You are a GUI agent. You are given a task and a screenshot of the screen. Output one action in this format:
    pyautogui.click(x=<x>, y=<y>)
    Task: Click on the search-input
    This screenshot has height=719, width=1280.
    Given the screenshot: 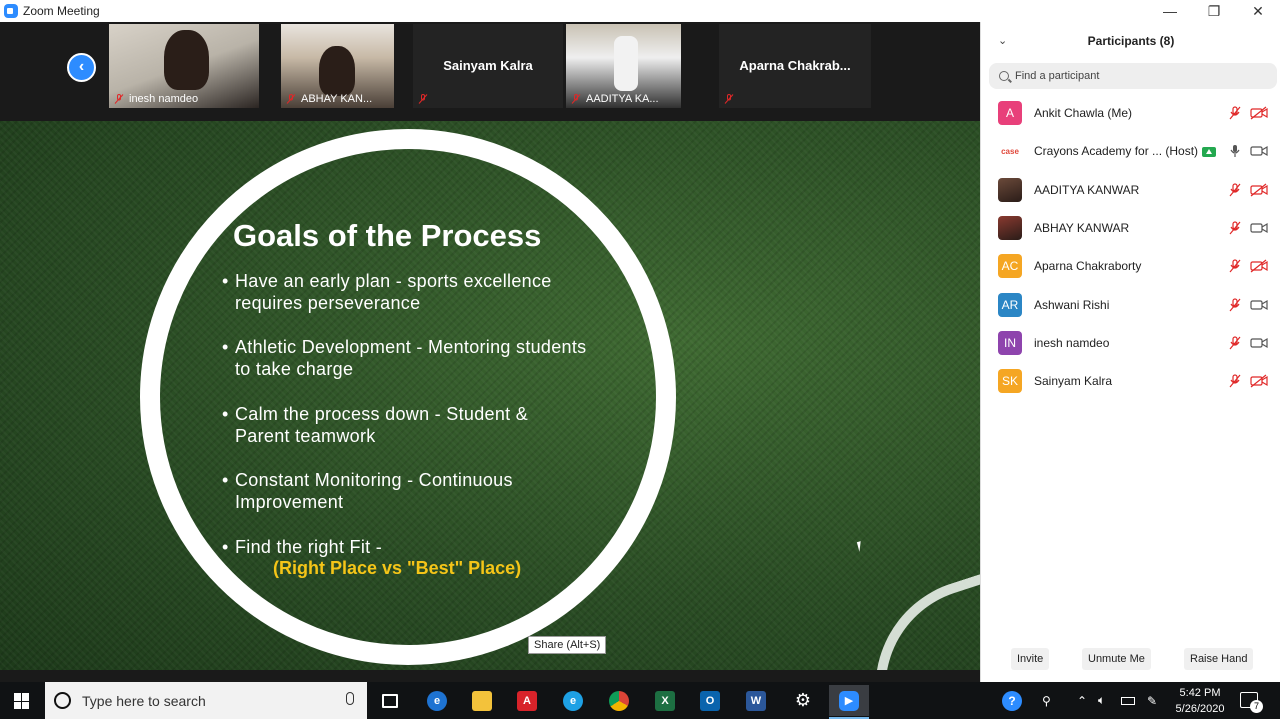 What is the action you would take?
    pyautogui.click(x=1135, y=76)
    